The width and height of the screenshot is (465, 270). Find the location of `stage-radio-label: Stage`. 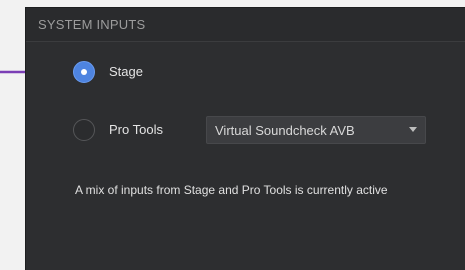

stage-radio-label: Stage is located at coordinates (126, 71).